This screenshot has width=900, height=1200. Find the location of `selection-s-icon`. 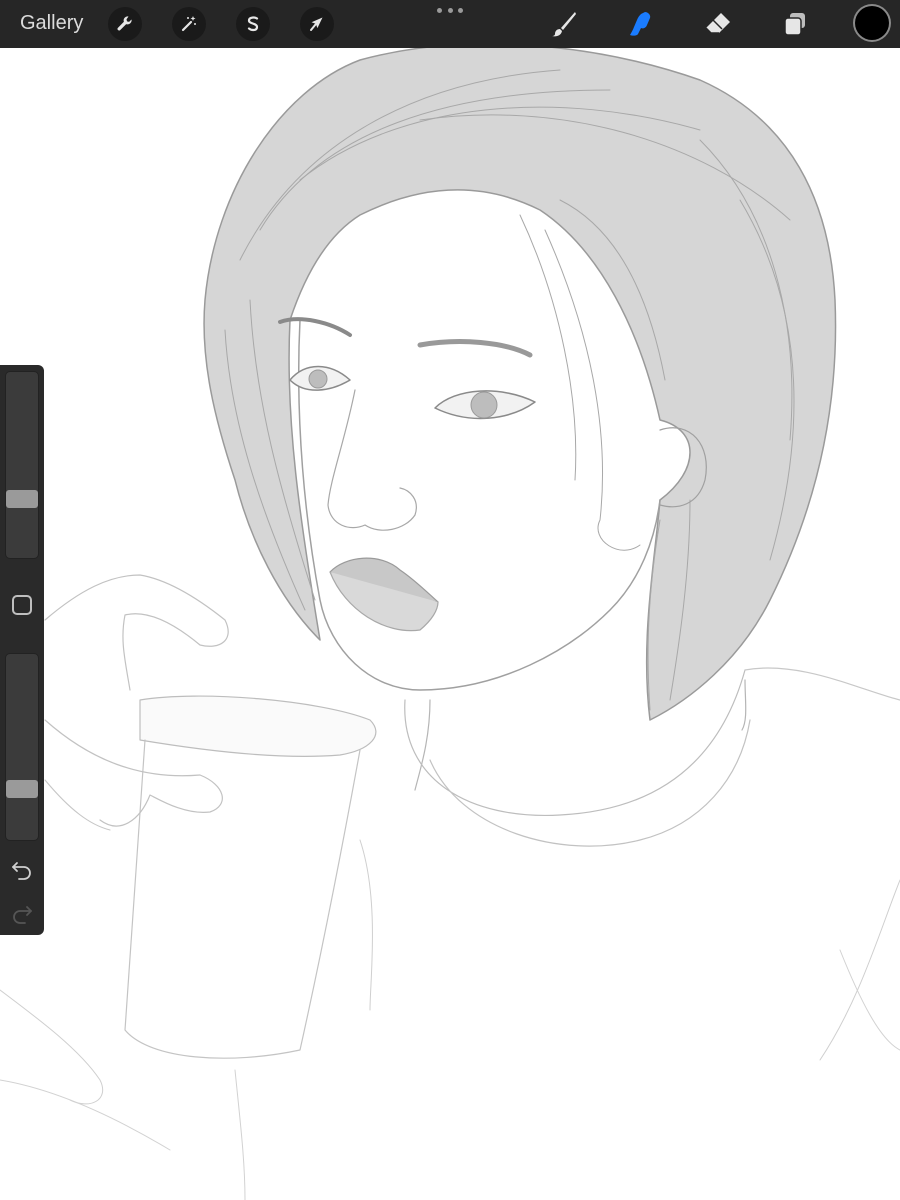

selection-s-icon is located at coordinates (253, 24).